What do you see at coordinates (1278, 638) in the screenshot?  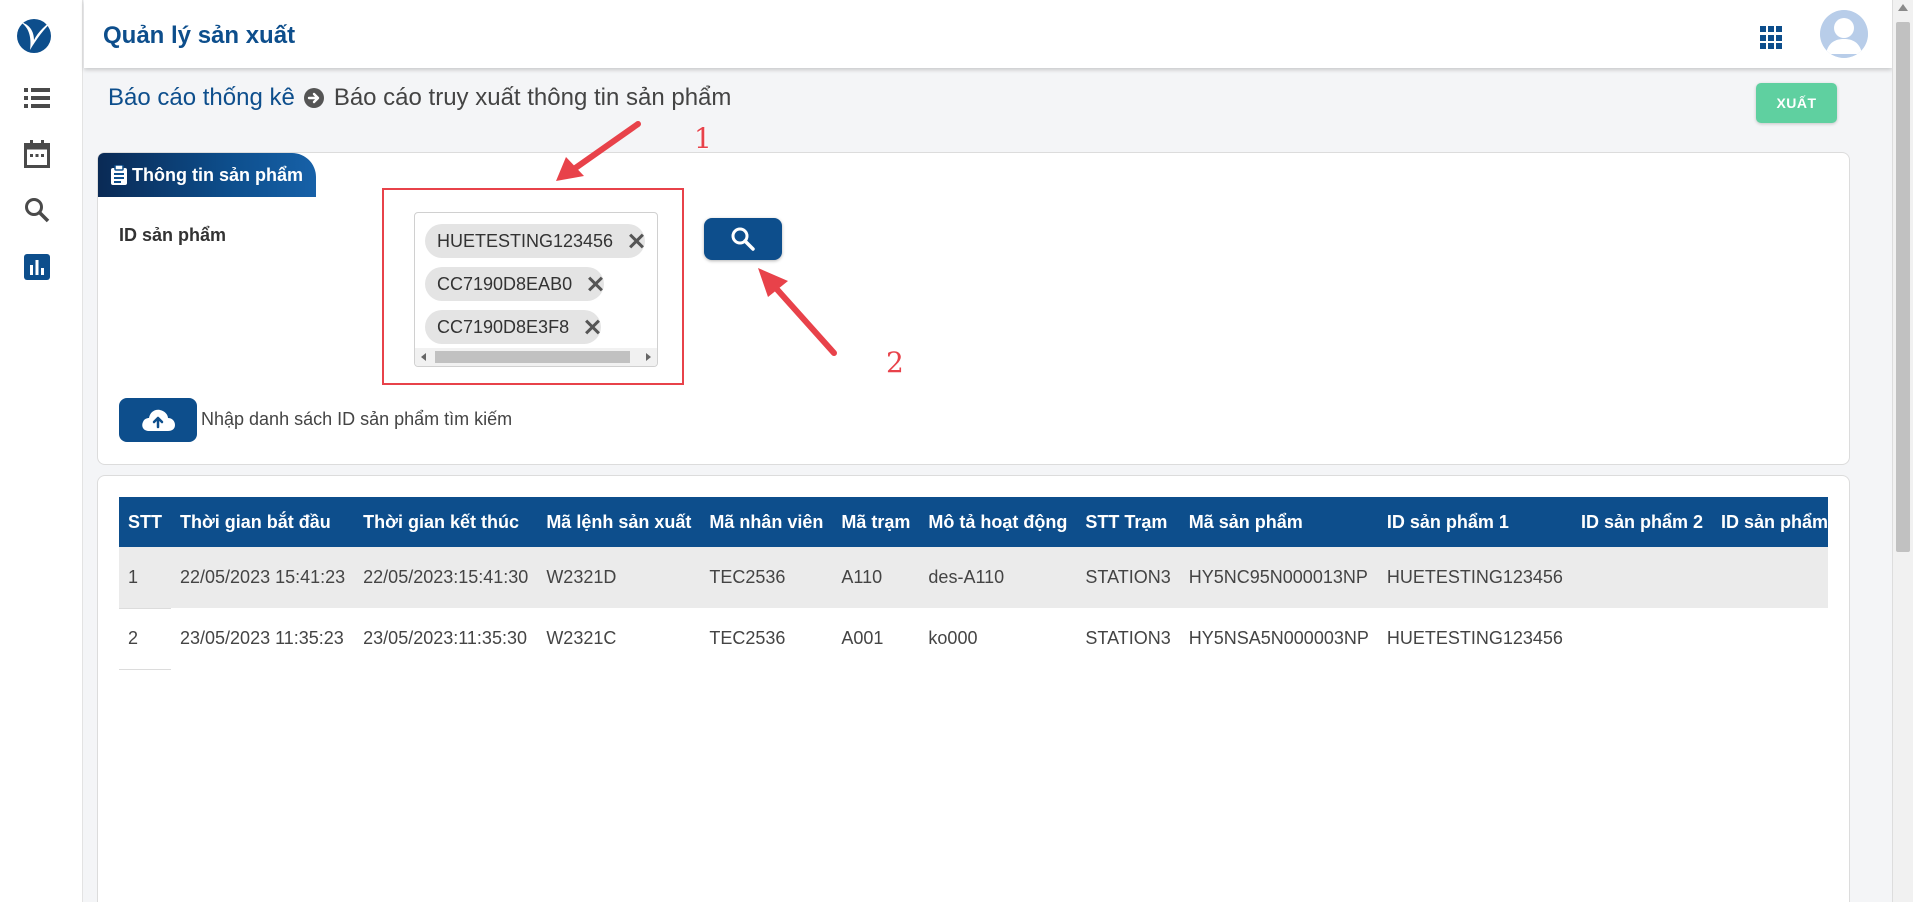 I see `table-cell: HY5NSA5N000003NP` at bounding box center [1278, 638].